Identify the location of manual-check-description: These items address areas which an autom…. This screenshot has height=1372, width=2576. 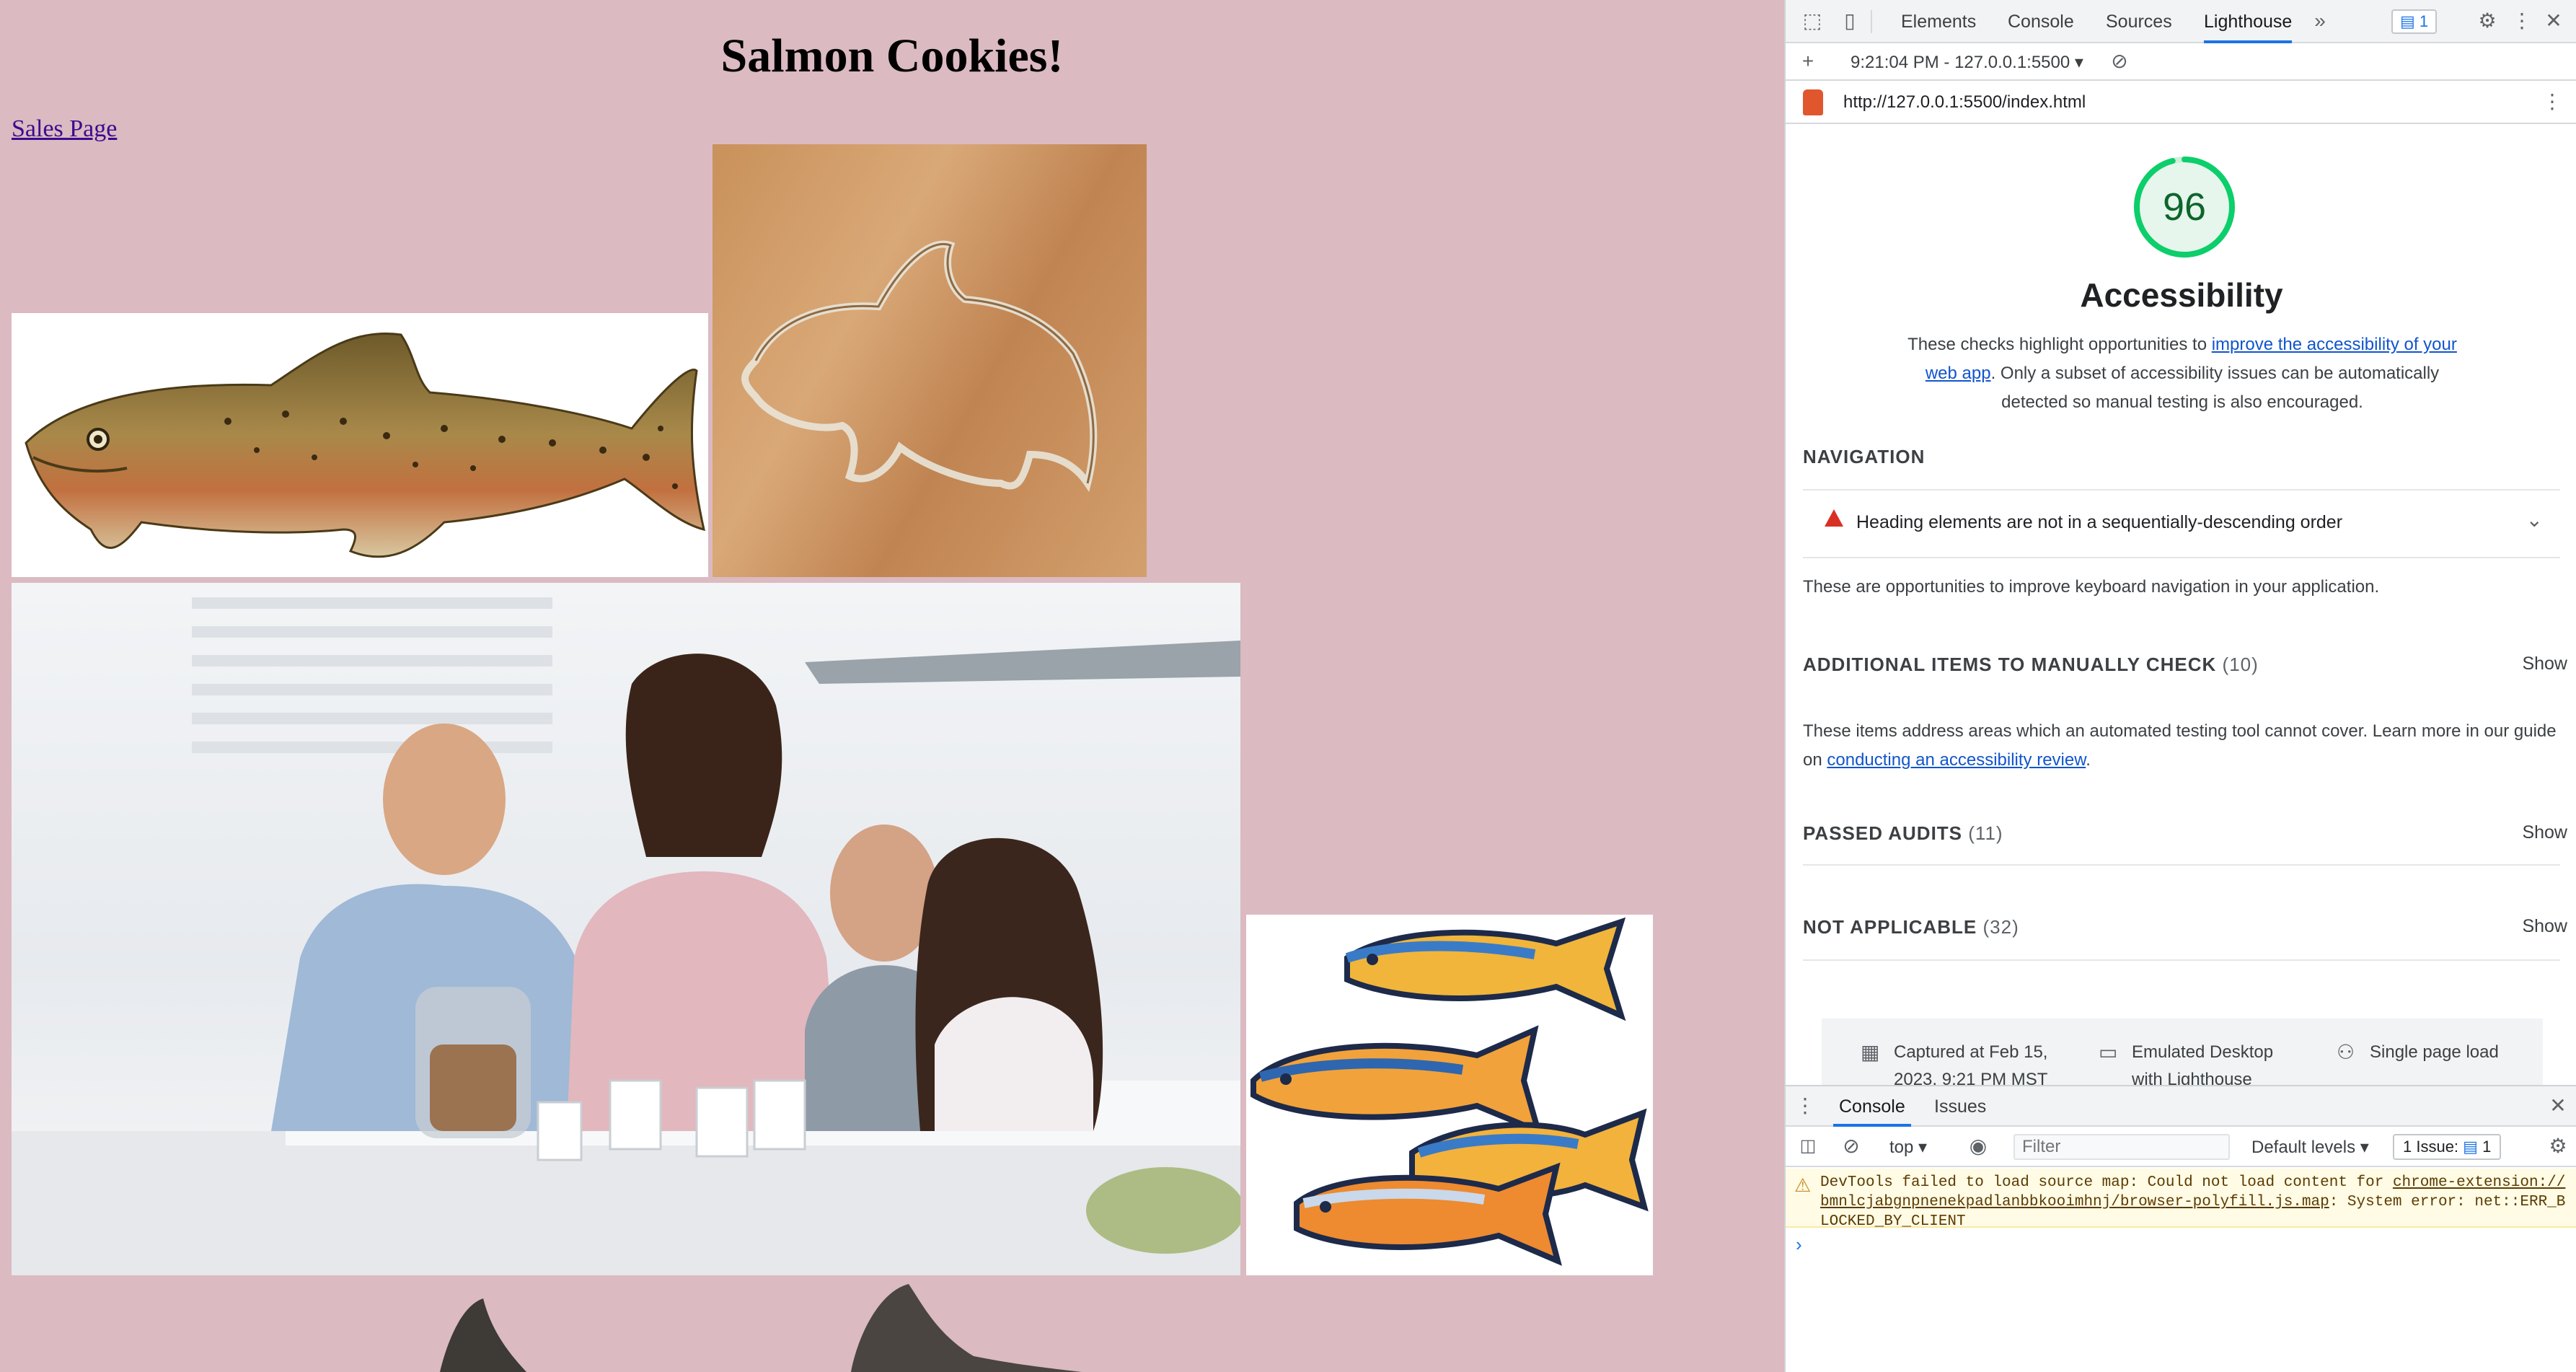
(2185, 746).